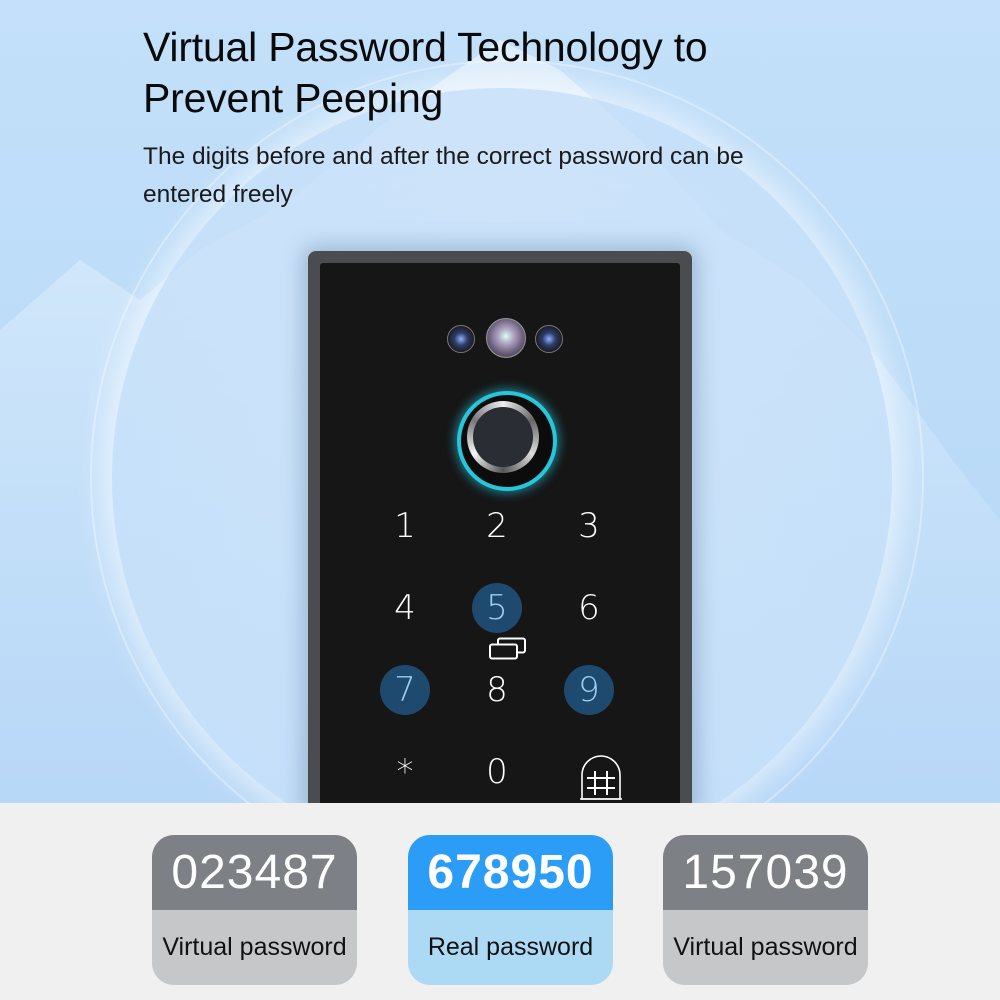 Image resolution: width=1000 pixels, height=1000 pixels. Describe the element at coordinates (254, 872) in the screenshot. I see `password-value: 023487` at that location.